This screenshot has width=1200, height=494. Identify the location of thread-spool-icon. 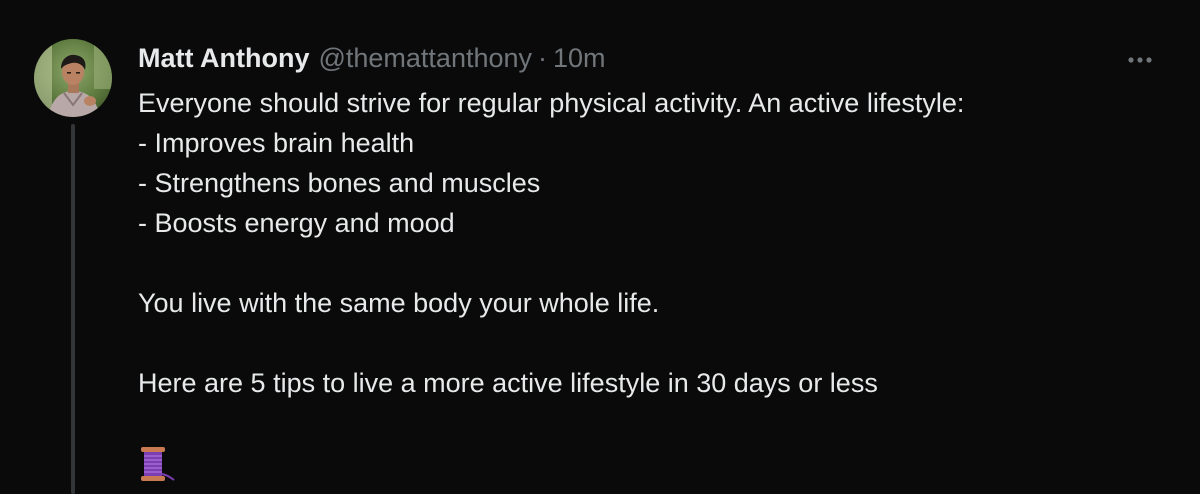
(158, 464).